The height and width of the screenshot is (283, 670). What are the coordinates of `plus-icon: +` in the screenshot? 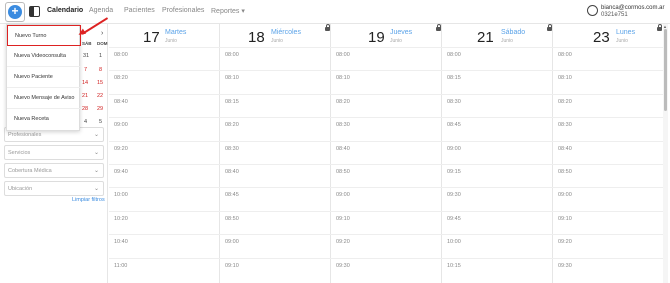 It's located at (15, 12).